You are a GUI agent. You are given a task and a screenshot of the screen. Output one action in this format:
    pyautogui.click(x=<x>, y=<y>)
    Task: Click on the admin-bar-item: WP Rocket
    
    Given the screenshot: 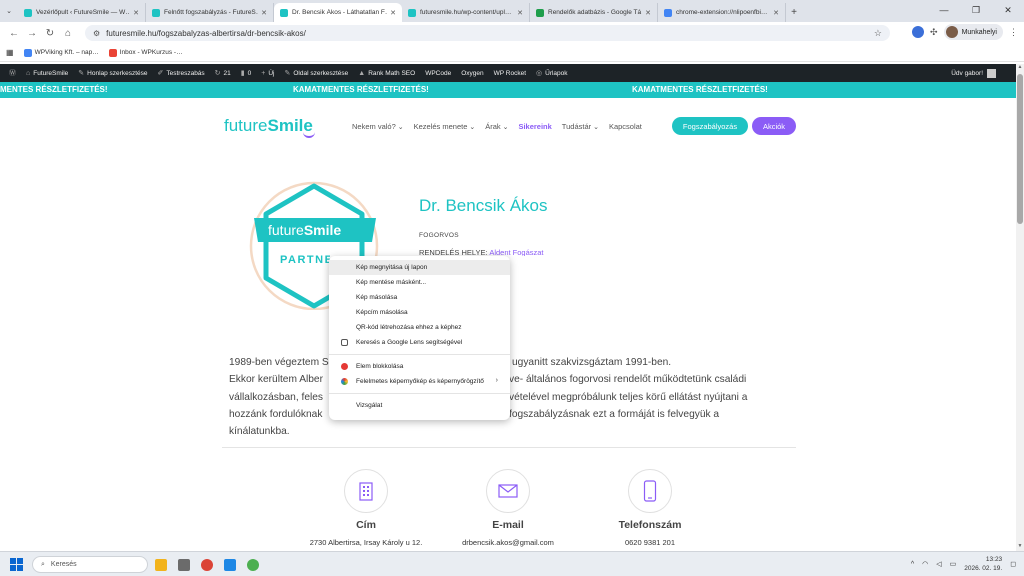 What is the action you would take?
    pyautogui.click(x=510, y=73)
    